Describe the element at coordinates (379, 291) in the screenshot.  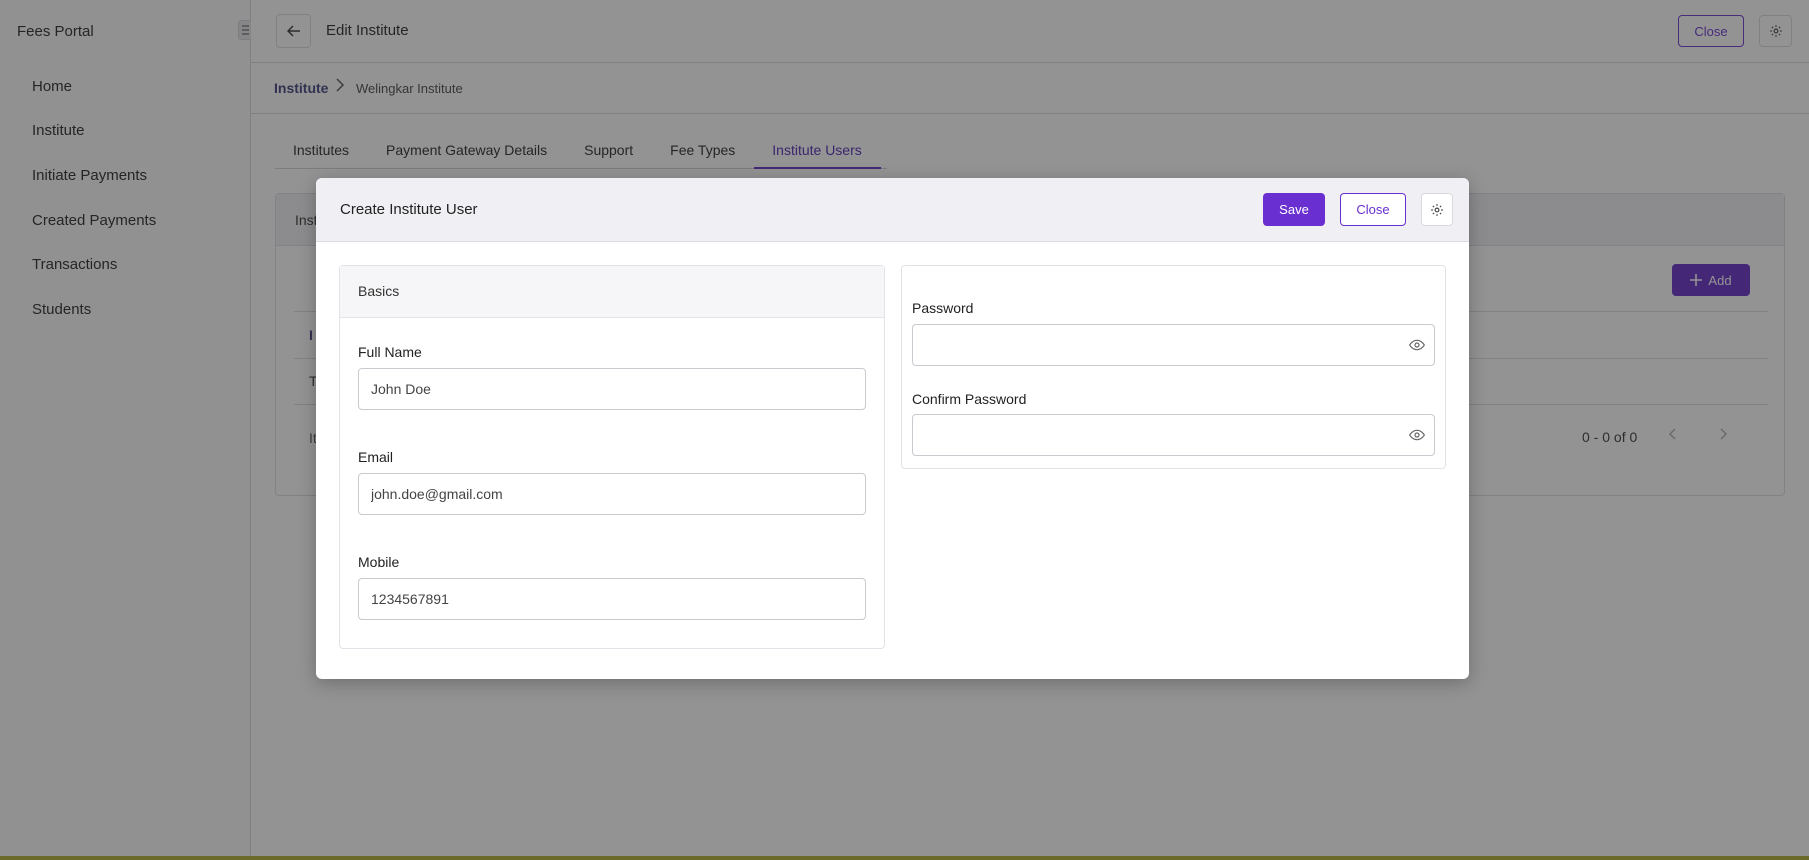
I see `basics-title: Basics` at that location.